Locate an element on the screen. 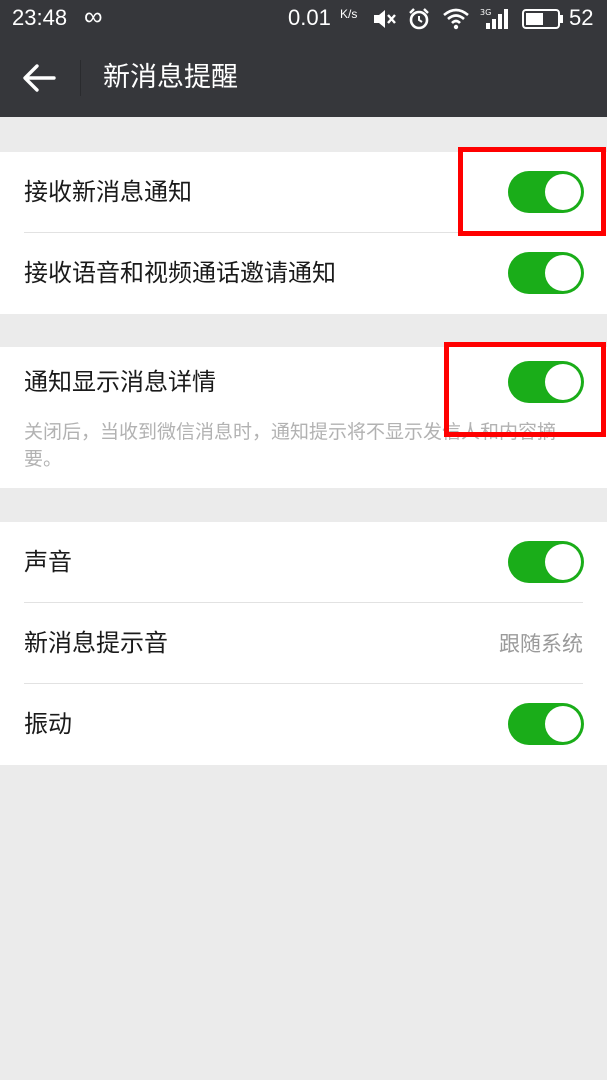  sound-toggle is located at coordinates (546, 562).